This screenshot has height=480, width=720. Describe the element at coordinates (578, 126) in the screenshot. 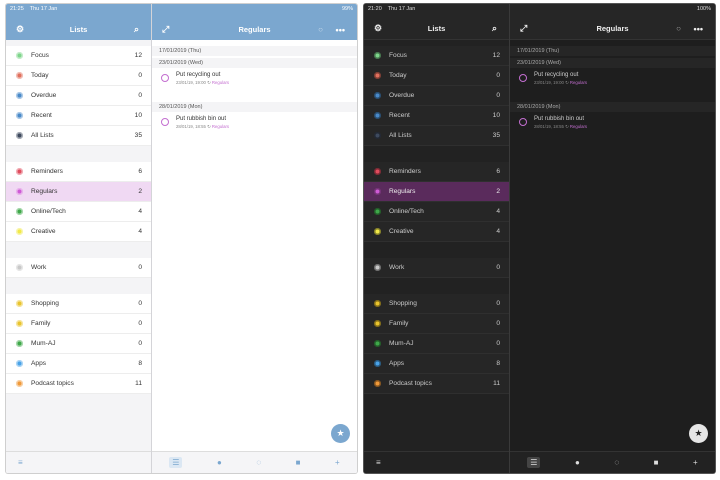

I see `task-list-name: Regulars` at that location.